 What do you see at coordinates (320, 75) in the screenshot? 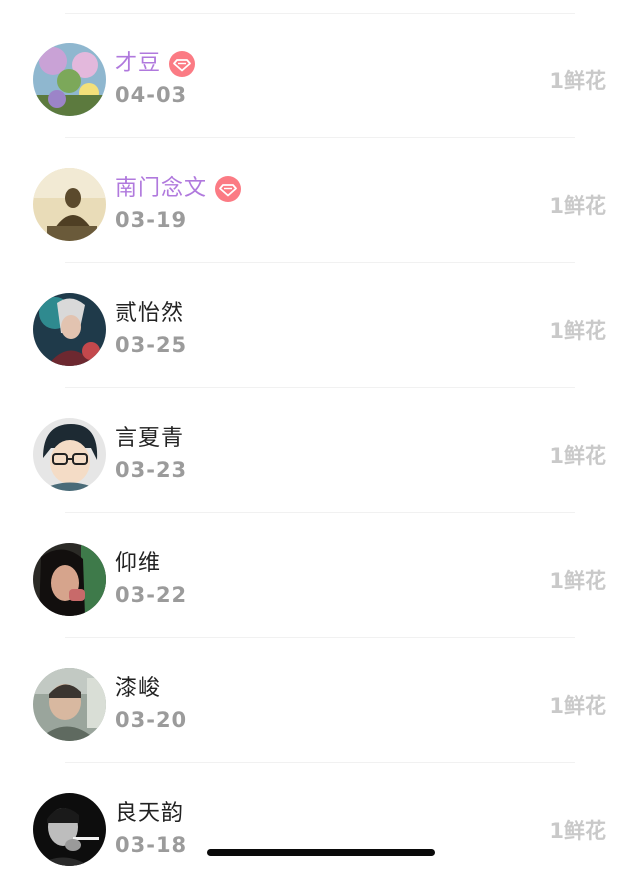
I see `list-item: 才豆 04-03 1鲜花` at bounding box center [320, 75].